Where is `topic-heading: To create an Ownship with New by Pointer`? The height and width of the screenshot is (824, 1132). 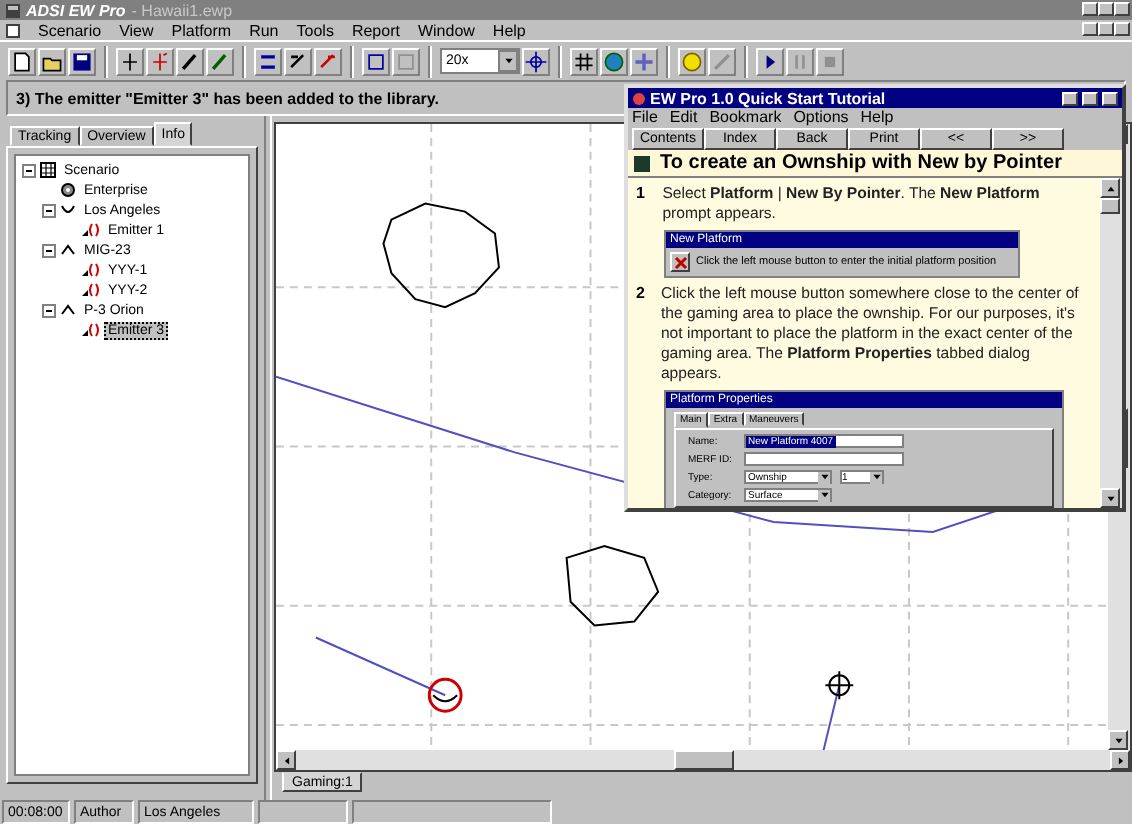 topic-heading: To create an Ownship with New by Pointer is located at coordinates (861, 163).